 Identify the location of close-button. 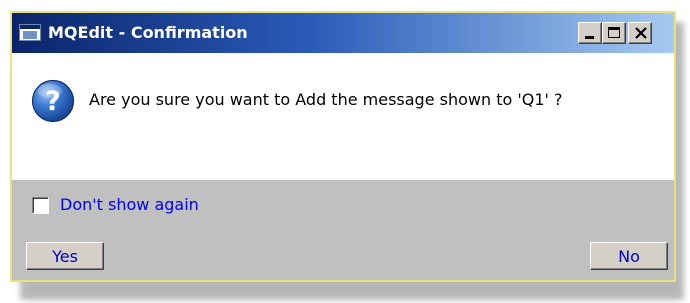
(640, 33).